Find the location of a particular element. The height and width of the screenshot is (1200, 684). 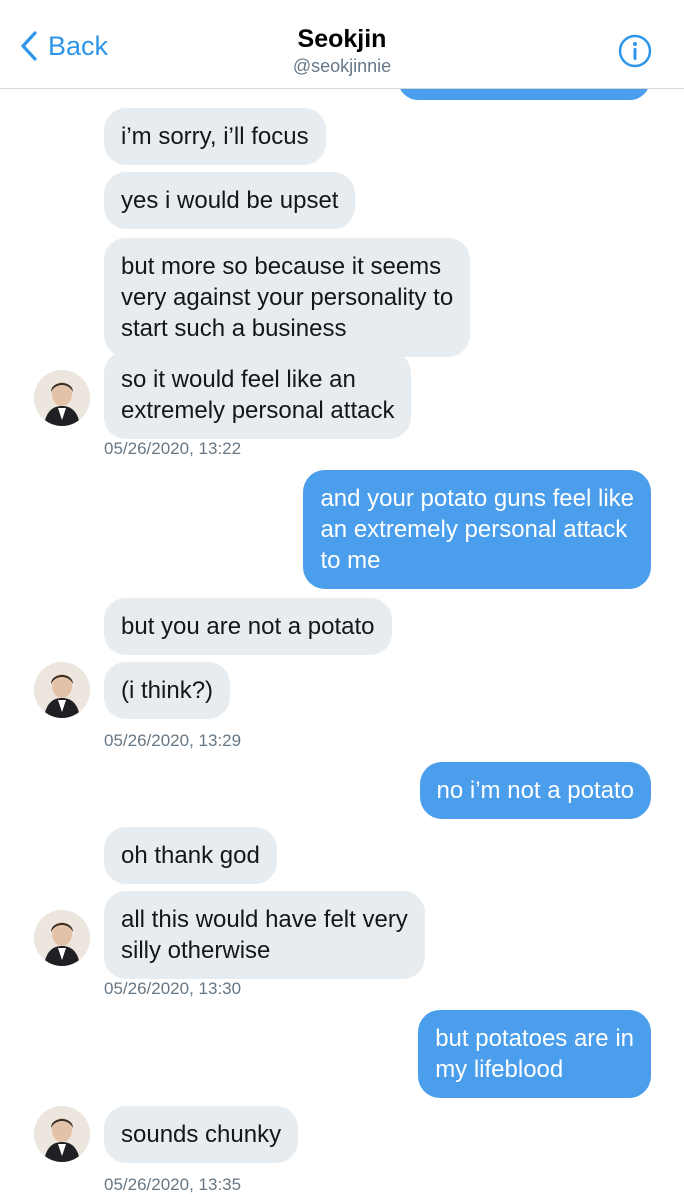

message-line: to me is located at coordinates (350, 560).